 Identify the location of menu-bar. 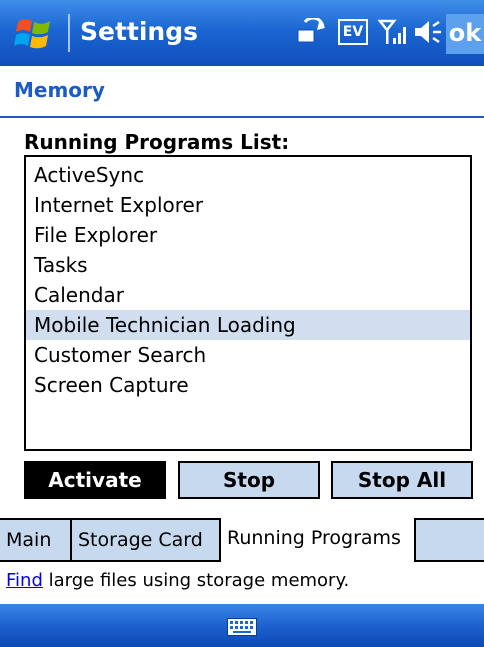
(242, 625).